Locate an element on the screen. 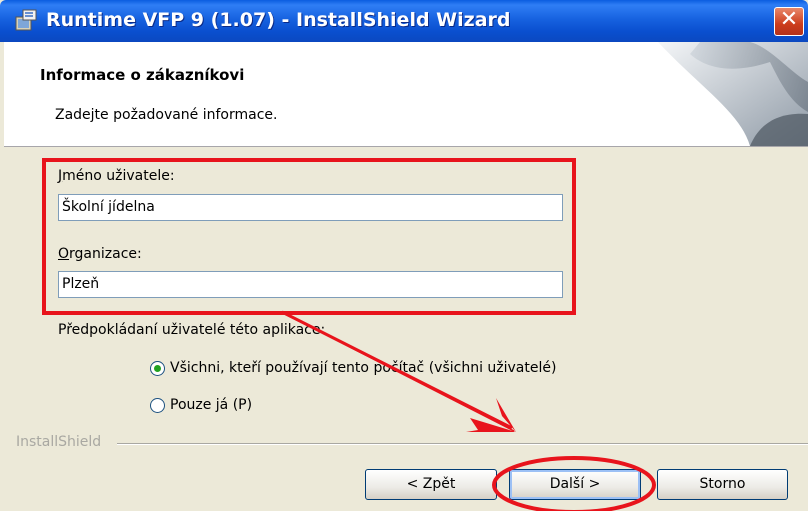 The width and height of the screenshot is (808, 511). close-icon: ✕ is located at coordinates (789, 19).